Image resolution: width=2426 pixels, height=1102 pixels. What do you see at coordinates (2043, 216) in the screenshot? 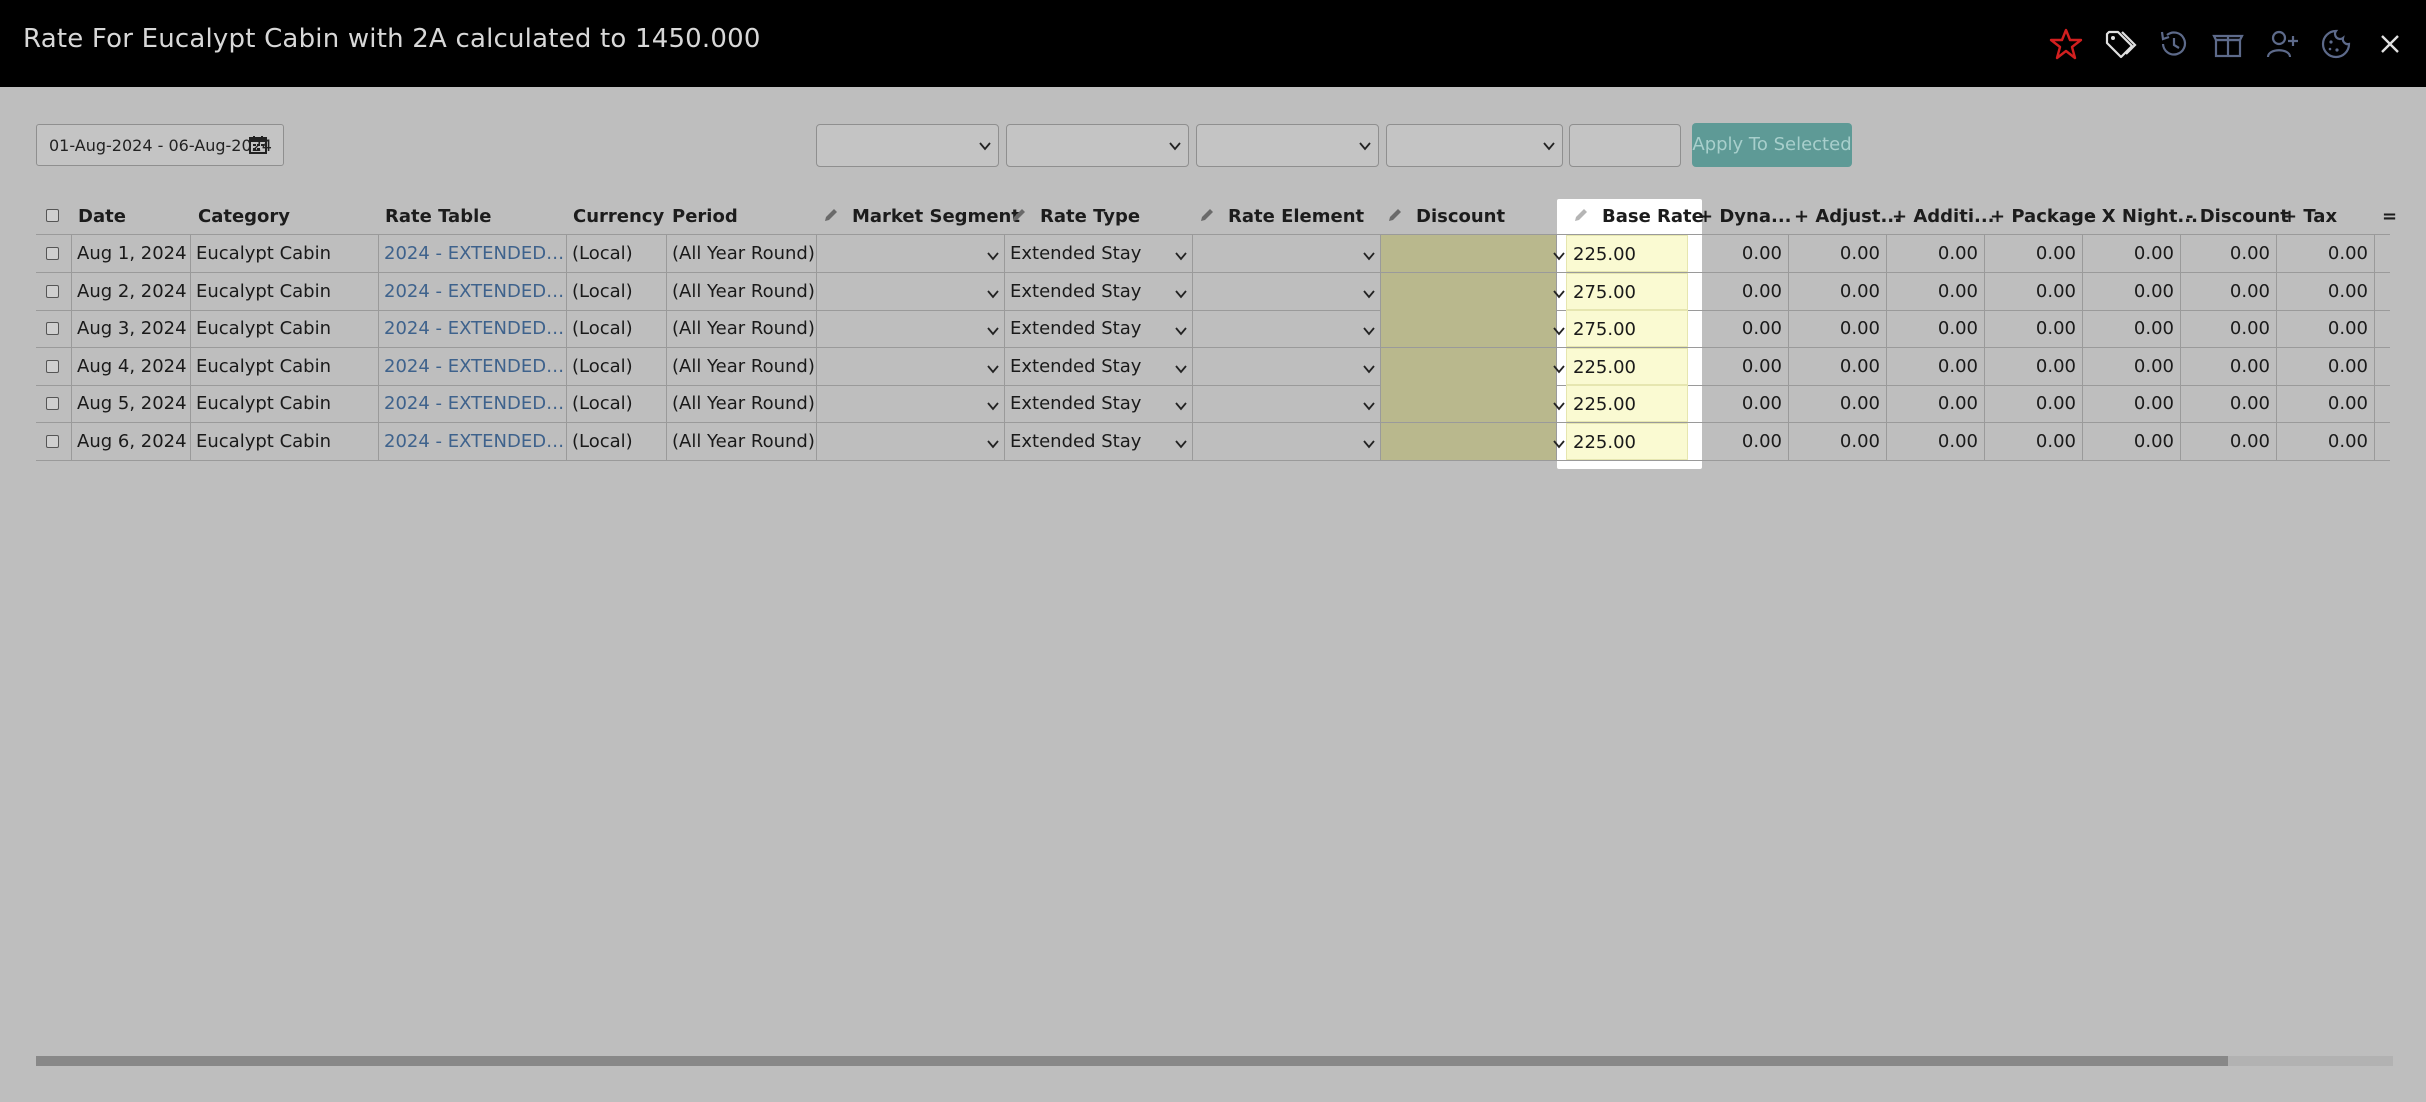
I see `header-package: + Package` at bounding box center [2043, 216].